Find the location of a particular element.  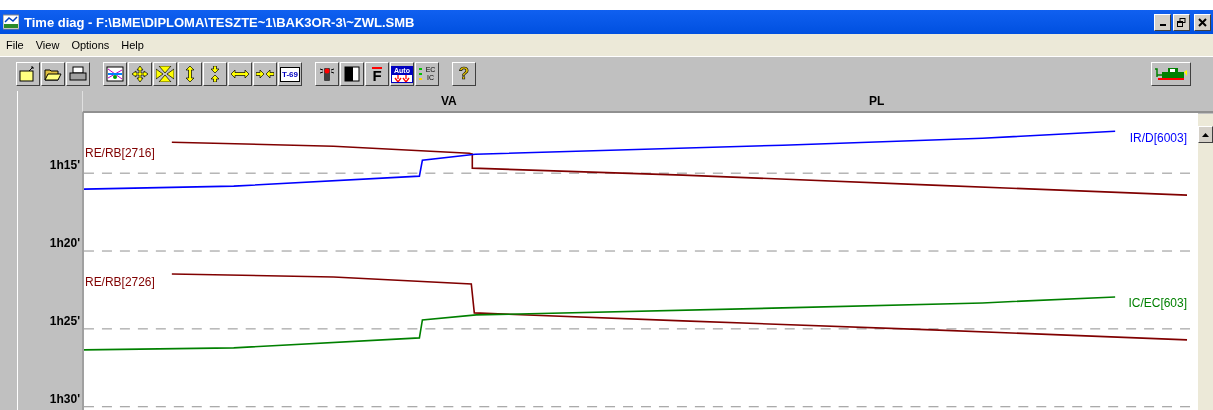

four-way-arrow-icon is located at coordinates (140, 74).